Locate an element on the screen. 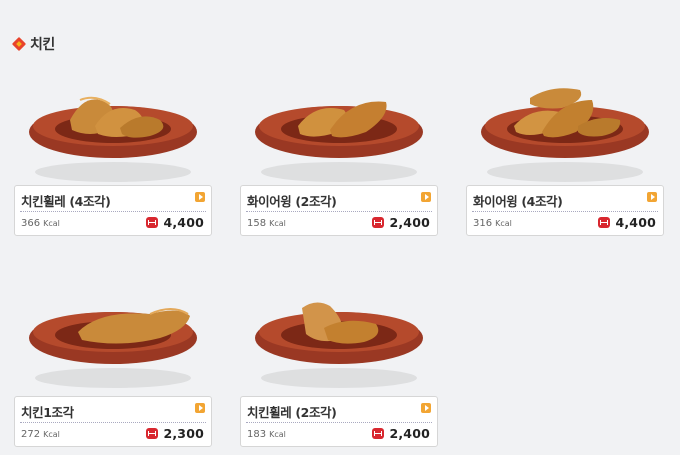 The image size is (680, 455). product-name: 치킨휠레 (2조각) is located at coordinates (292, 411).